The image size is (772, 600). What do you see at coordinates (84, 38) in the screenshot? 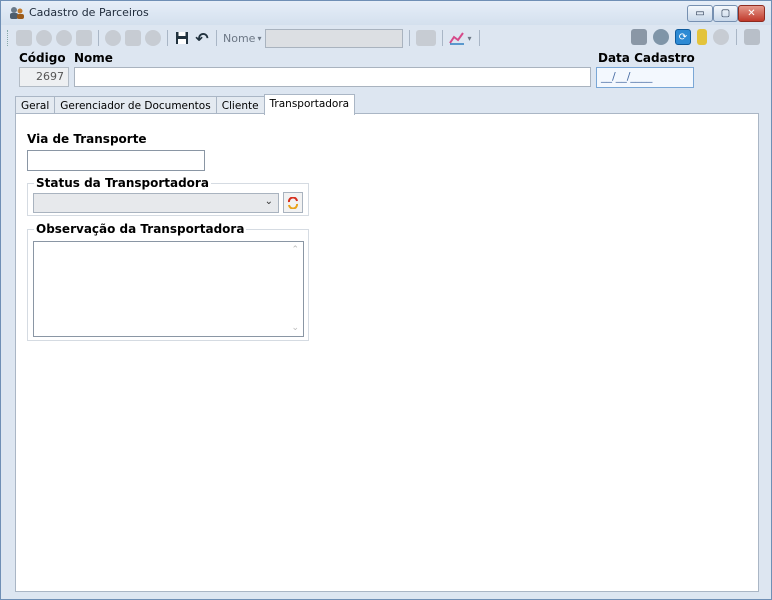
I see `last-record-icon` at bounding box center [84, 38].